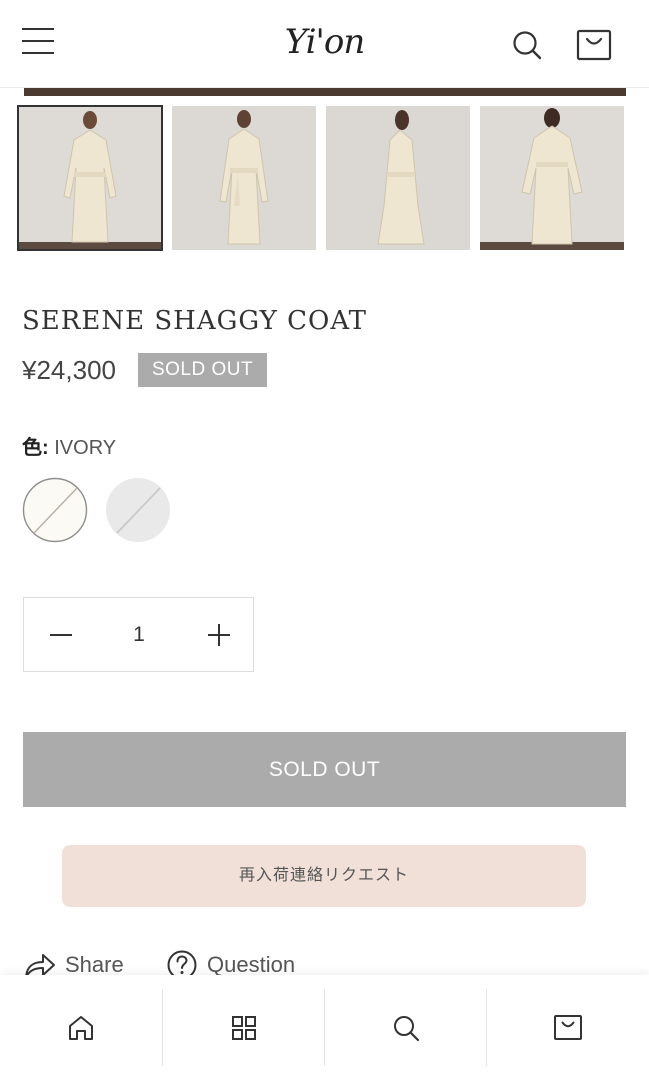  What do you see at coordinates (324, 876) in the screenshot?
I see `restock-request-button: 再入荷連絡リクエスト` at bounding box center [324, 876].